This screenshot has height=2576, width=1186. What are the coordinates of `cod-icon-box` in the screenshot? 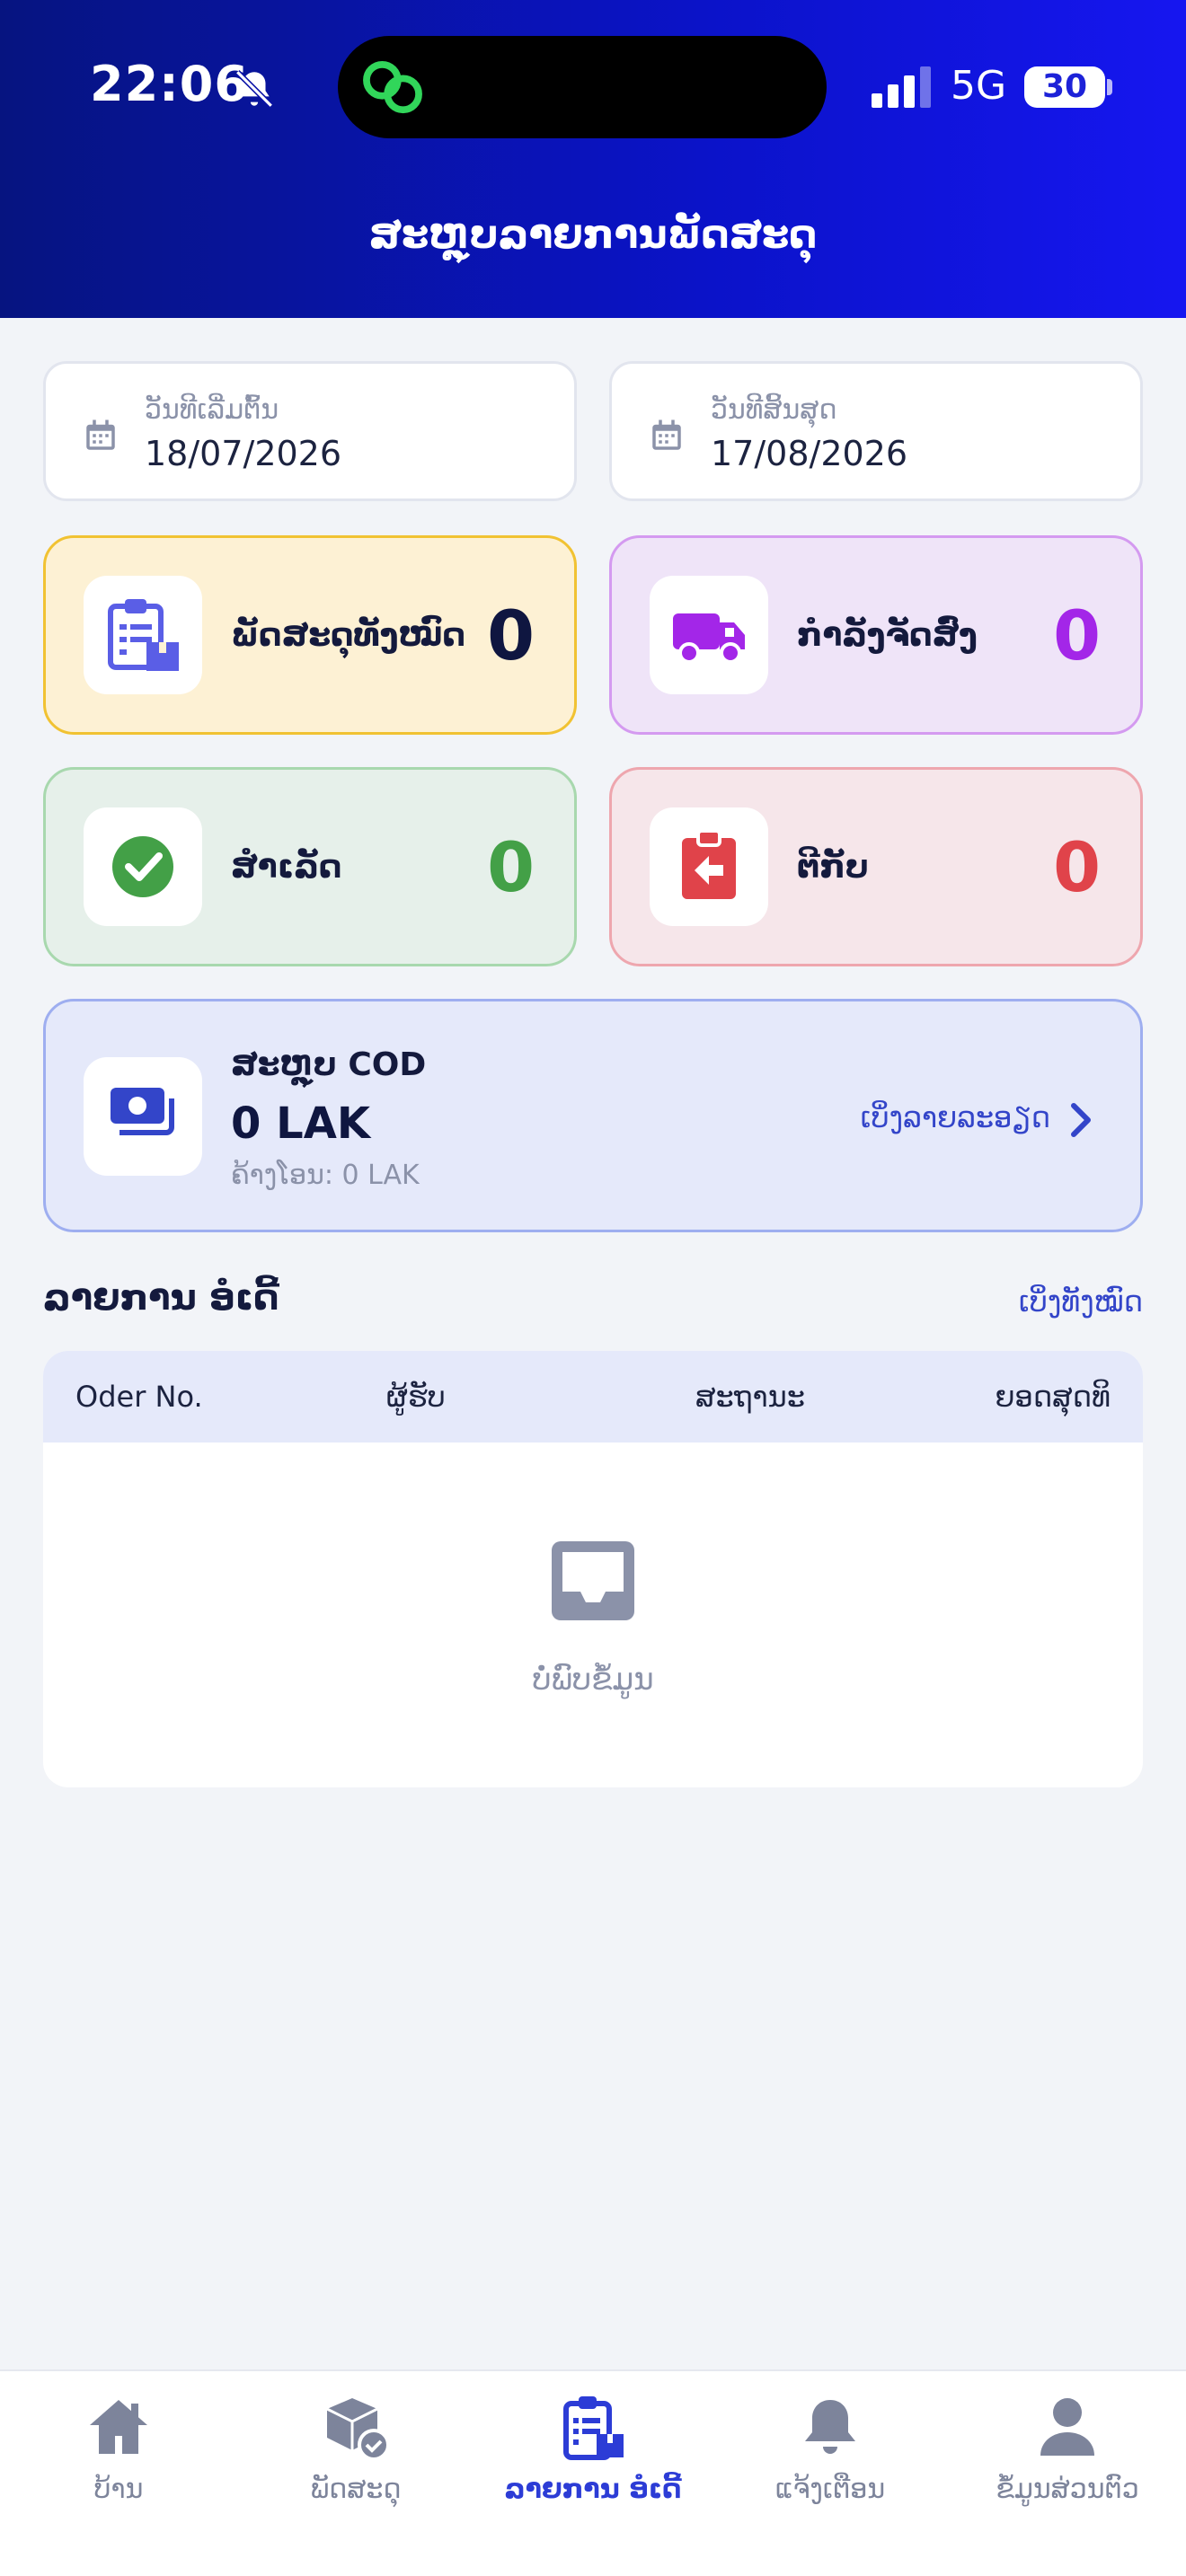 It's located at (143, 1116).